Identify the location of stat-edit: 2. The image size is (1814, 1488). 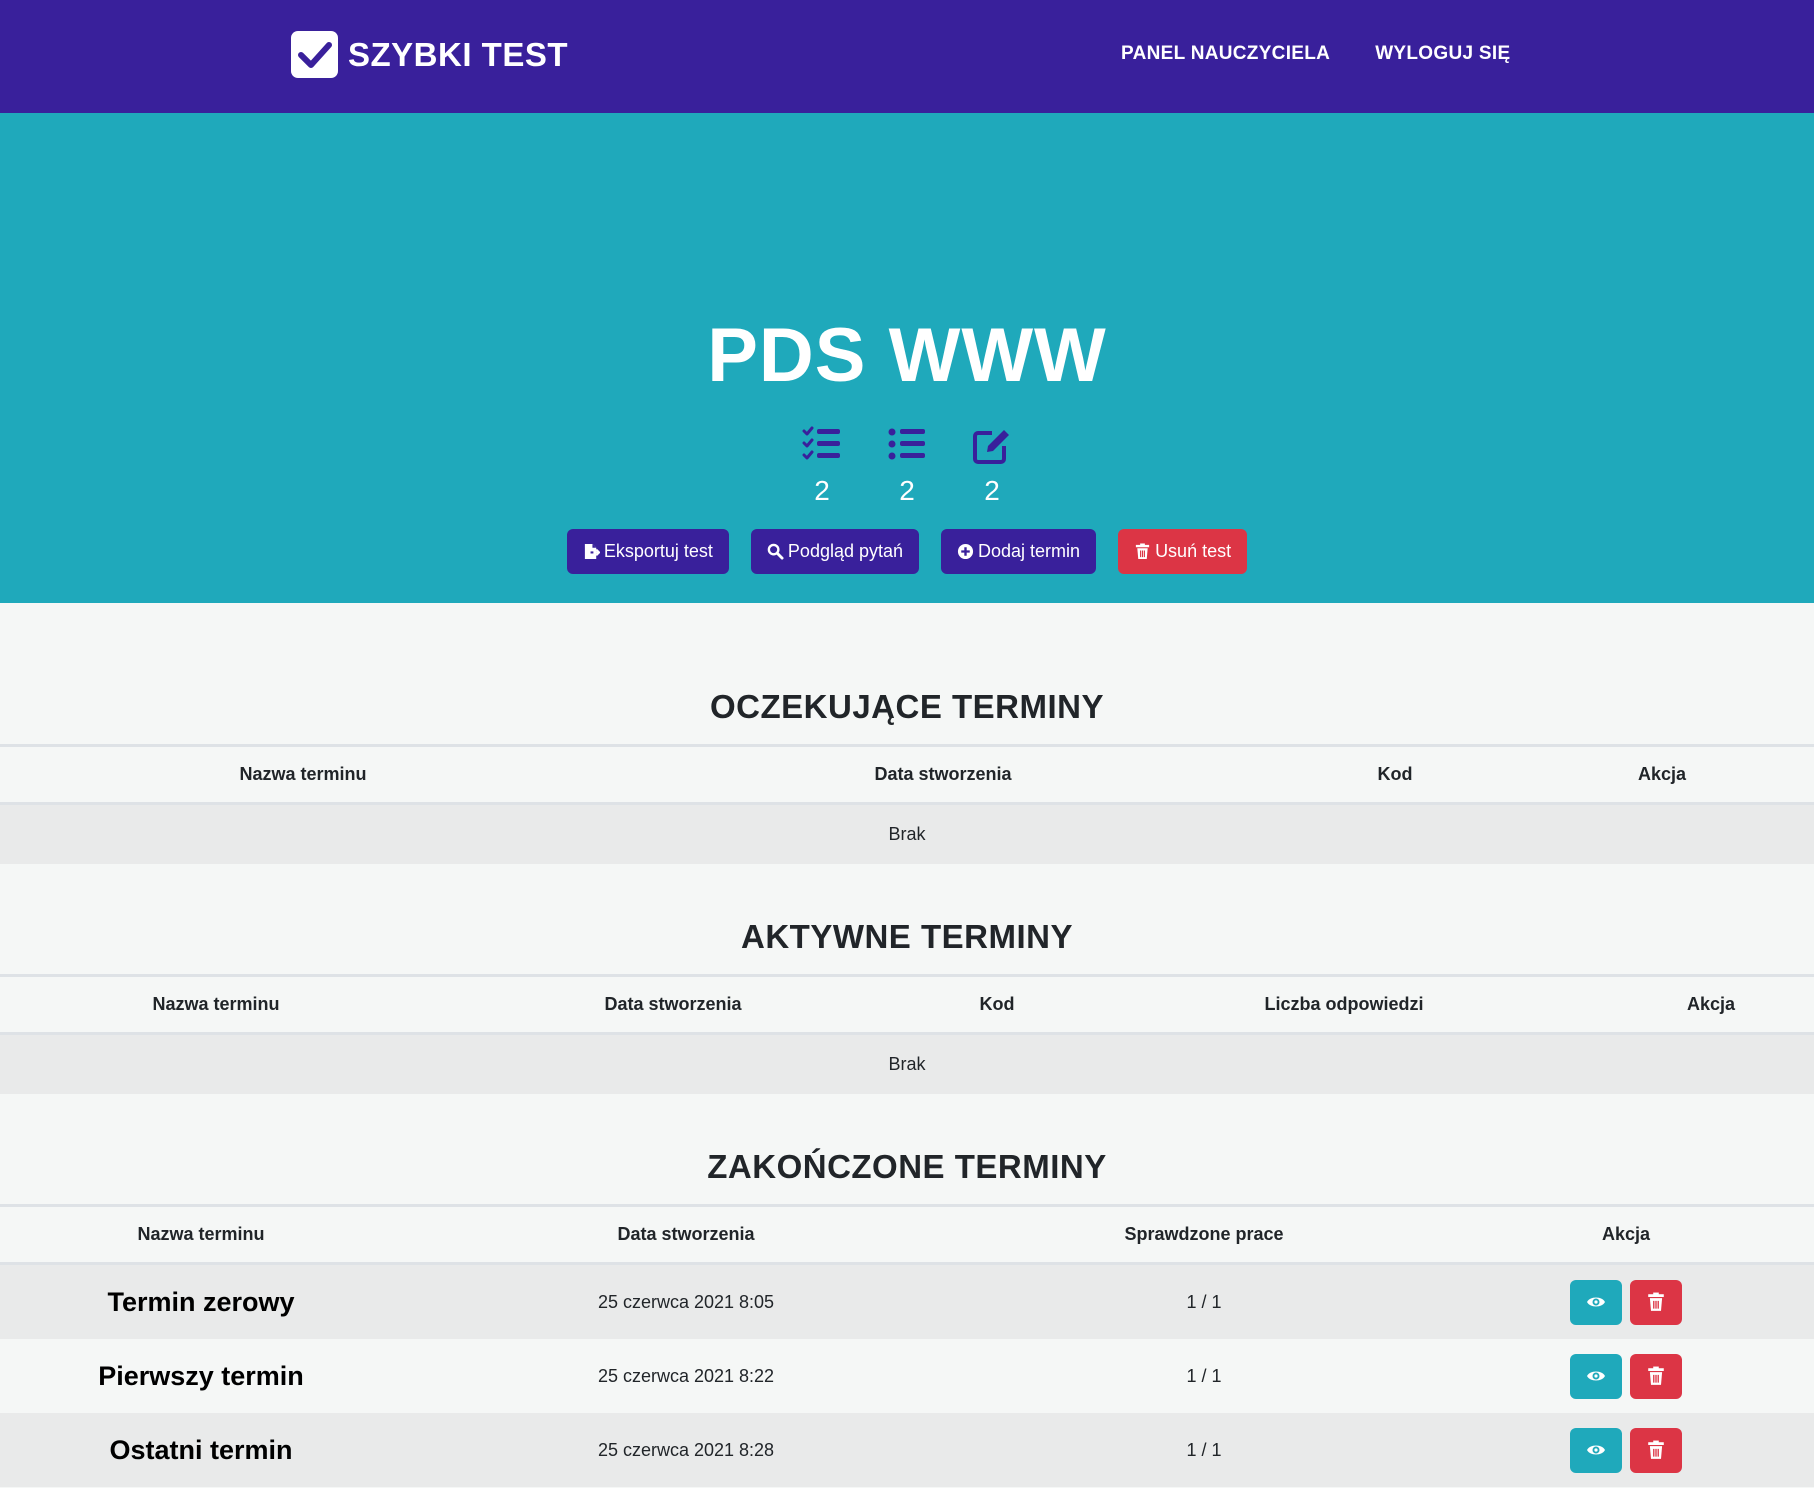
(992, 466).